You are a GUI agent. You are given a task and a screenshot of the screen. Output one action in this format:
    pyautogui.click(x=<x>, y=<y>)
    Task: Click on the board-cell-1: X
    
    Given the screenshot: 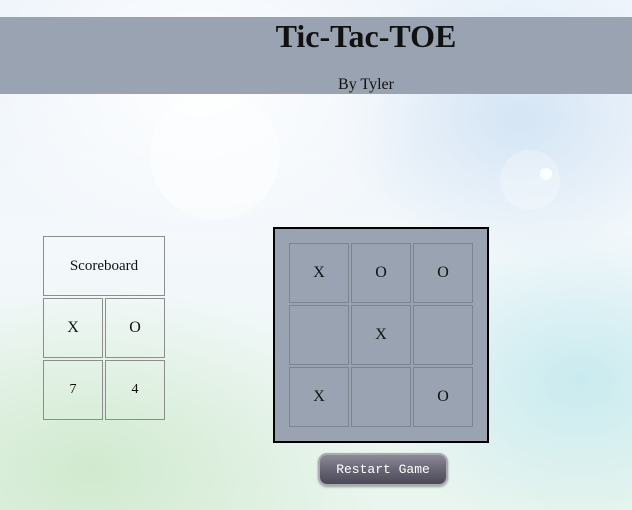 What is the action you would take?
    pyautogui.click(x=319, y=273)
    